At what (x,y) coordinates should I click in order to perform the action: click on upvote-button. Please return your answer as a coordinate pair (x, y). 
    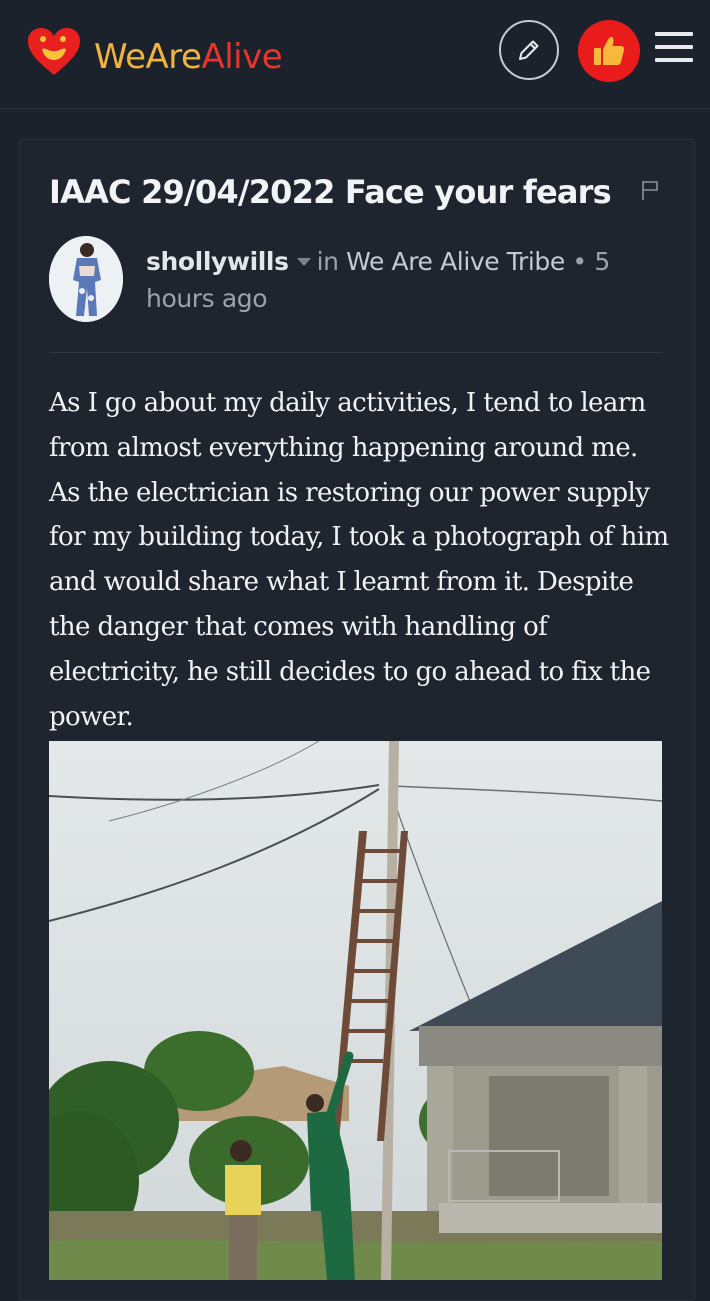
    Looking at the image, I should click on (609, 51).